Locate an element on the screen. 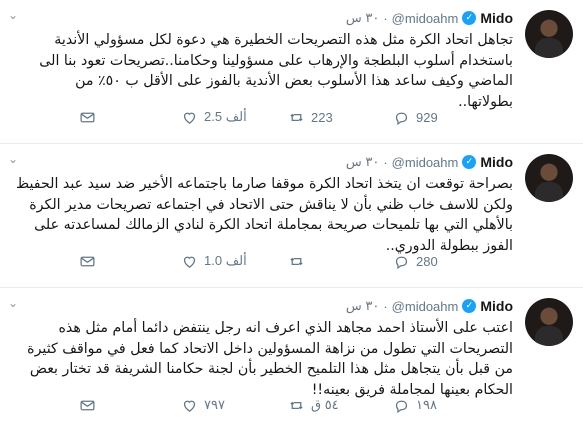  like-count: 2.5 ألف is located at coordinates (225, 116).